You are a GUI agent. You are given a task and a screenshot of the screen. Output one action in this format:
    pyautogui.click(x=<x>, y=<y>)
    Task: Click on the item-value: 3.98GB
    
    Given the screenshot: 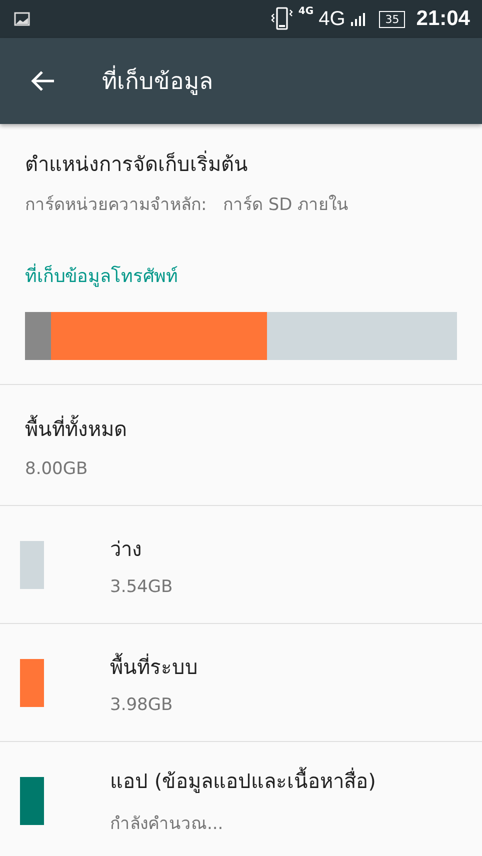 What is the action you would take?
    pyautogui.click(x=142, y=704)
    